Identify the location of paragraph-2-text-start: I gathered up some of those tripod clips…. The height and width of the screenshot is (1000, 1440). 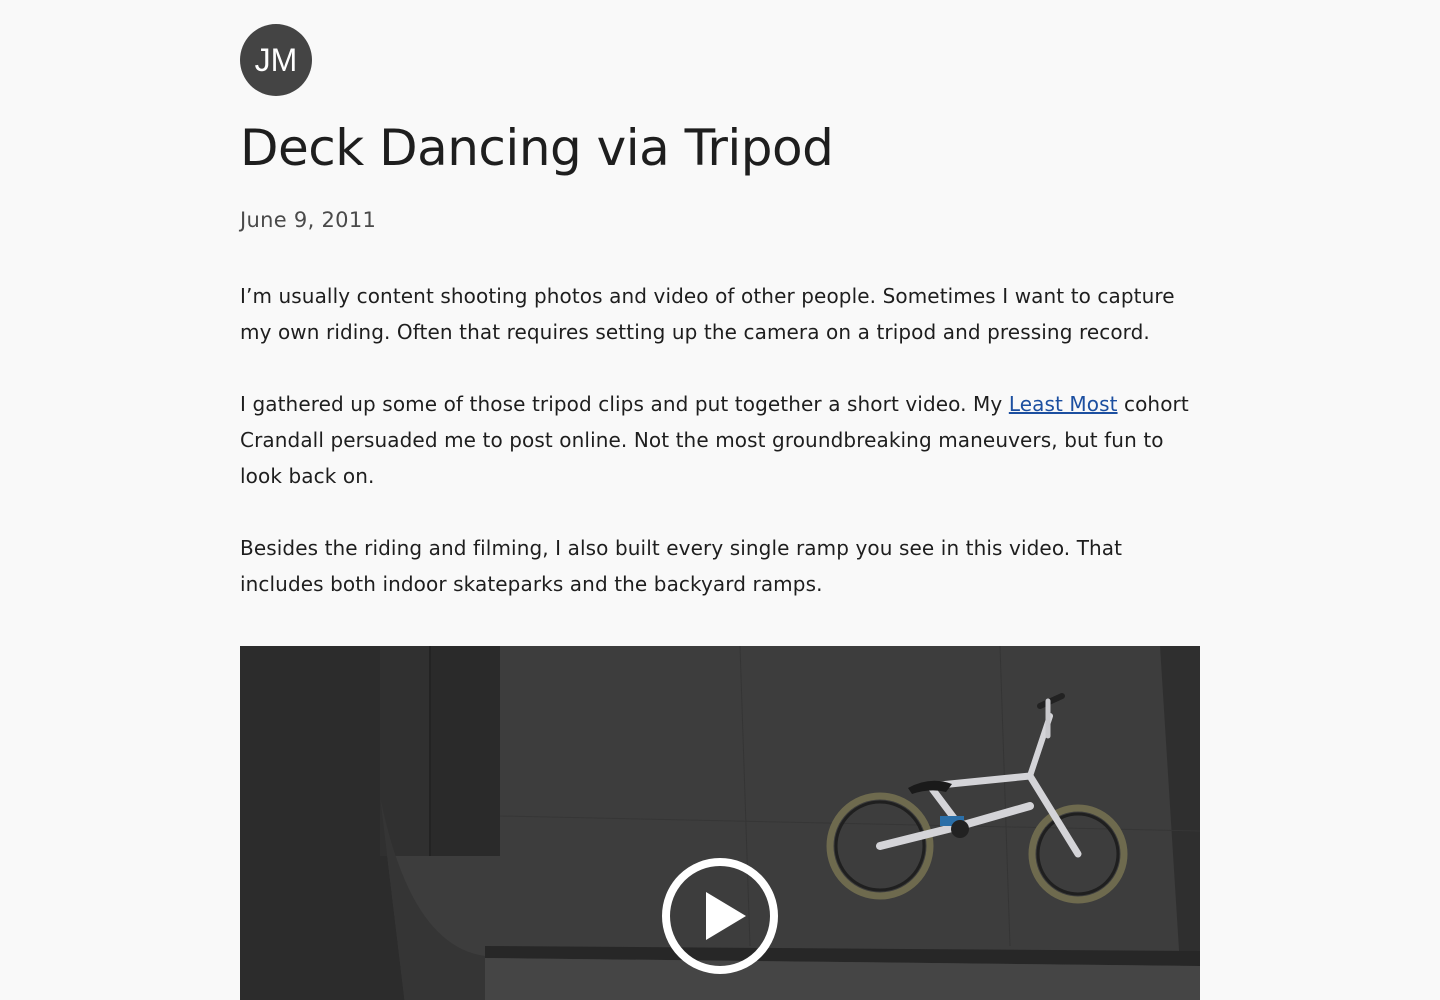
(624, 404).